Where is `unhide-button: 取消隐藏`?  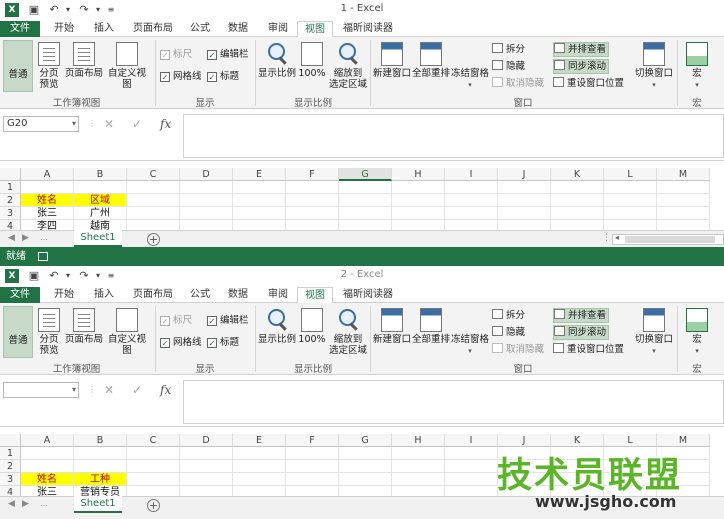 unhide-button: 取消隐藏 is located at coordinates (518, 83).